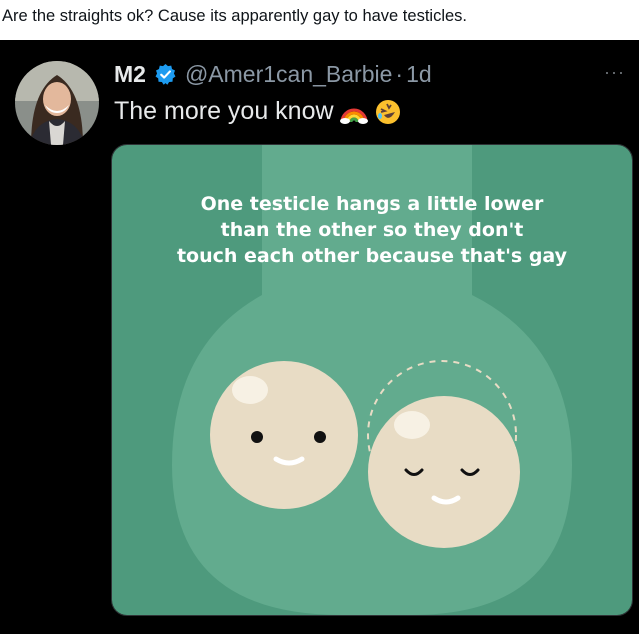 The height and width of the screenshot is (634, 639). I want to click on timestamp: 1d, so click(419, 74).